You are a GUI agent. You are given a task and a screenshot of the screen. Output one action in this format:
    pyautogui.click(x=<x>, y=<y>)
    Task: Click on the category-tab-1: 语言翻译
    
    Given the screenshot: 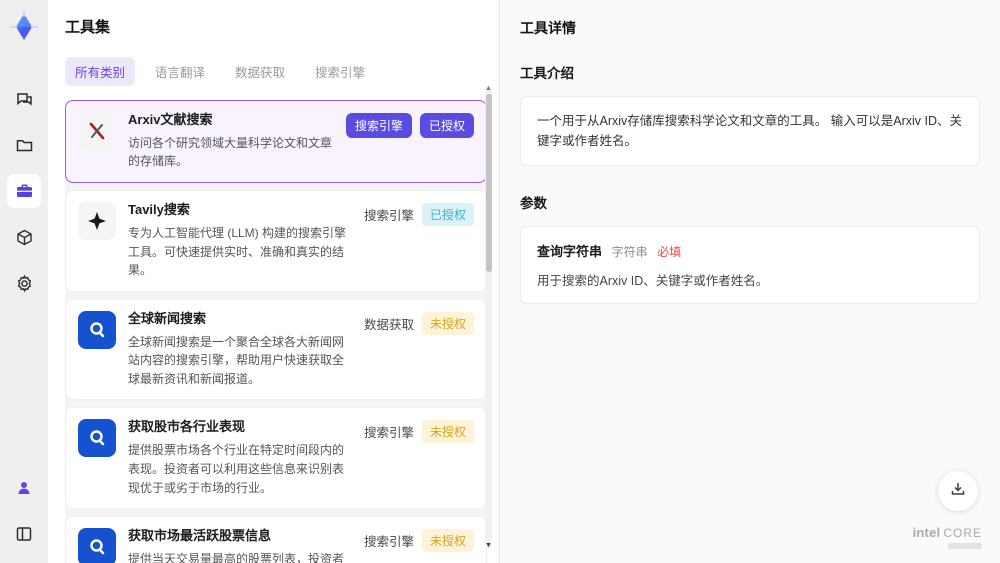 What is the action you would take?
    pyautogui.click(x=180, y=71)
    